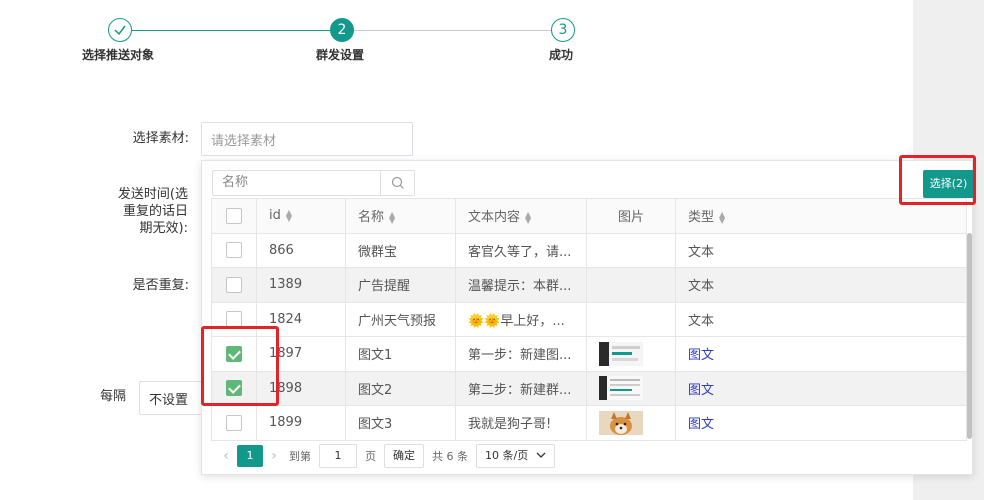  I want to click on chevron-down-icon, so click(541, 455).